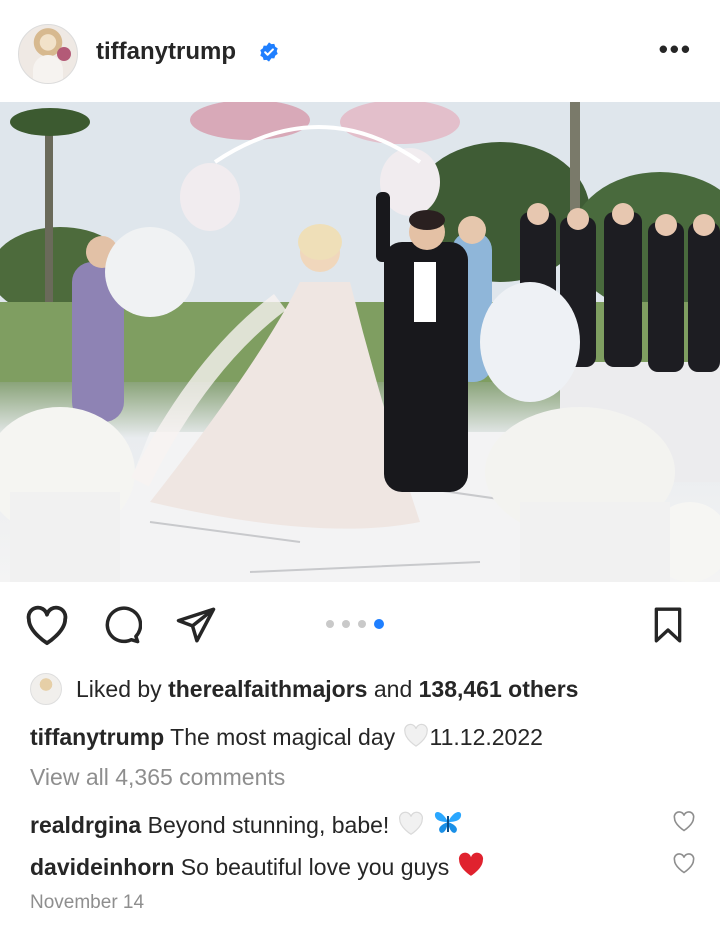  I want to click on username: tiffanytrump, so click(166, 52).